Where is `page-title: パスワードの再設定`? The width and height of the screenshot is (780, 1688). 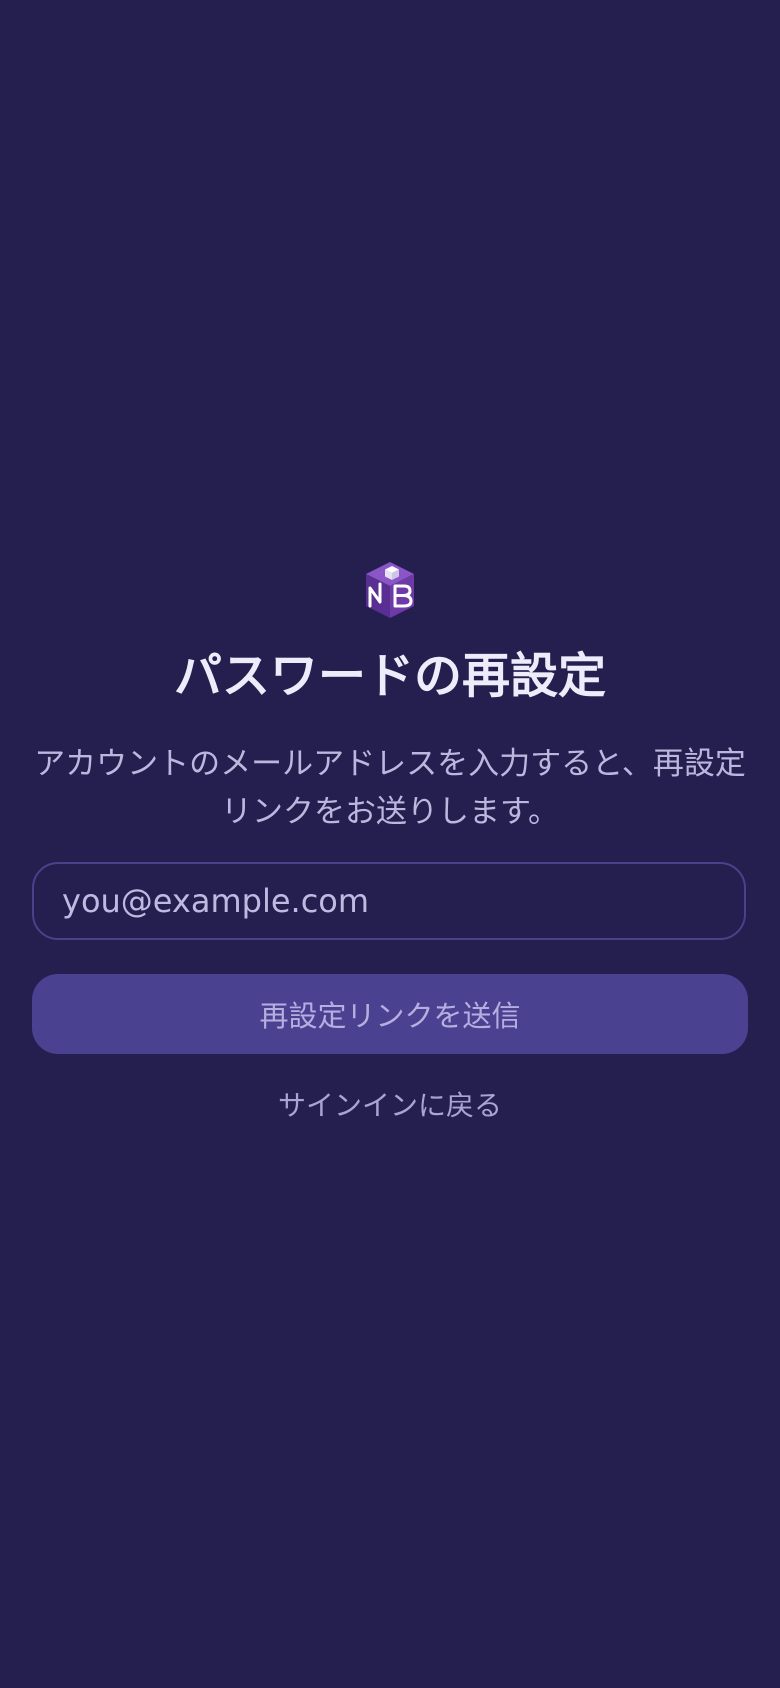 page-title: パスワードの再設定 is located at coordinates (389, 676).